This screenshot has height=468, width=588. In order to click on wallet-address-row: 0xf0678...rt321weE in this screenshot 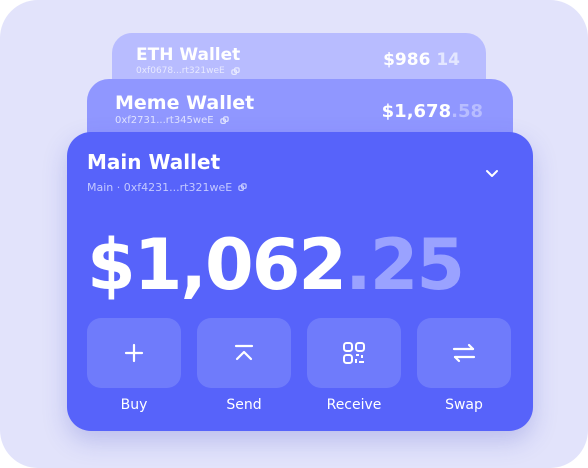, I will do `click(188, 71)`.